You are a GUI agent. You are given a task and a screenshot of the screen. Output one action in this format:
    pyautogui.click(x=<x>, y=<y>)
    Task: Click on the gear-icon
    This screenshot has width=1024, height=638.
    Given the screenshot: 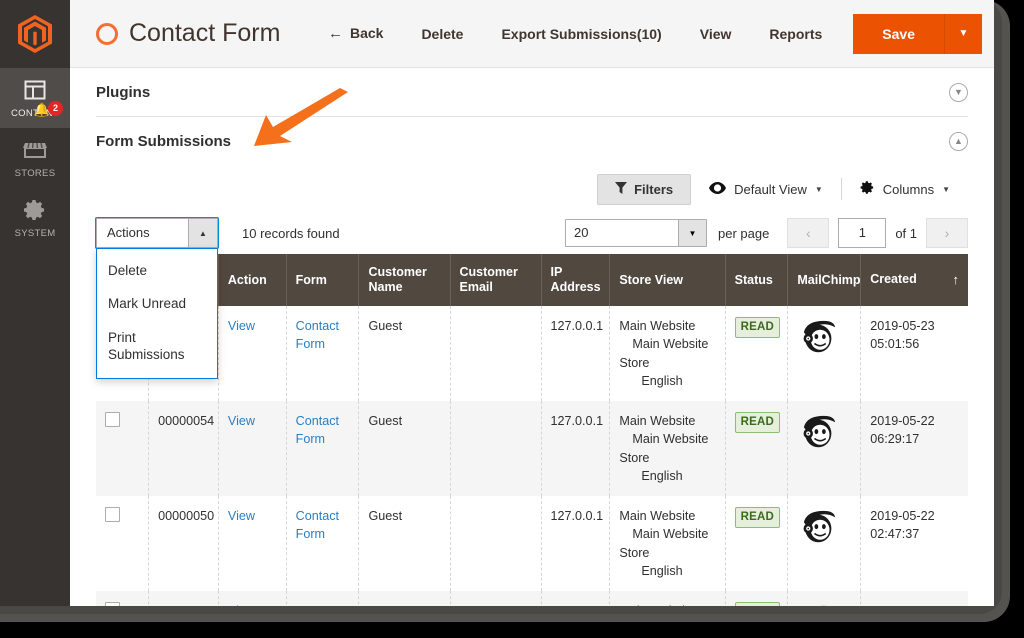 What is the action you would take?
    pyautogui.click(x=35, y=211)
    